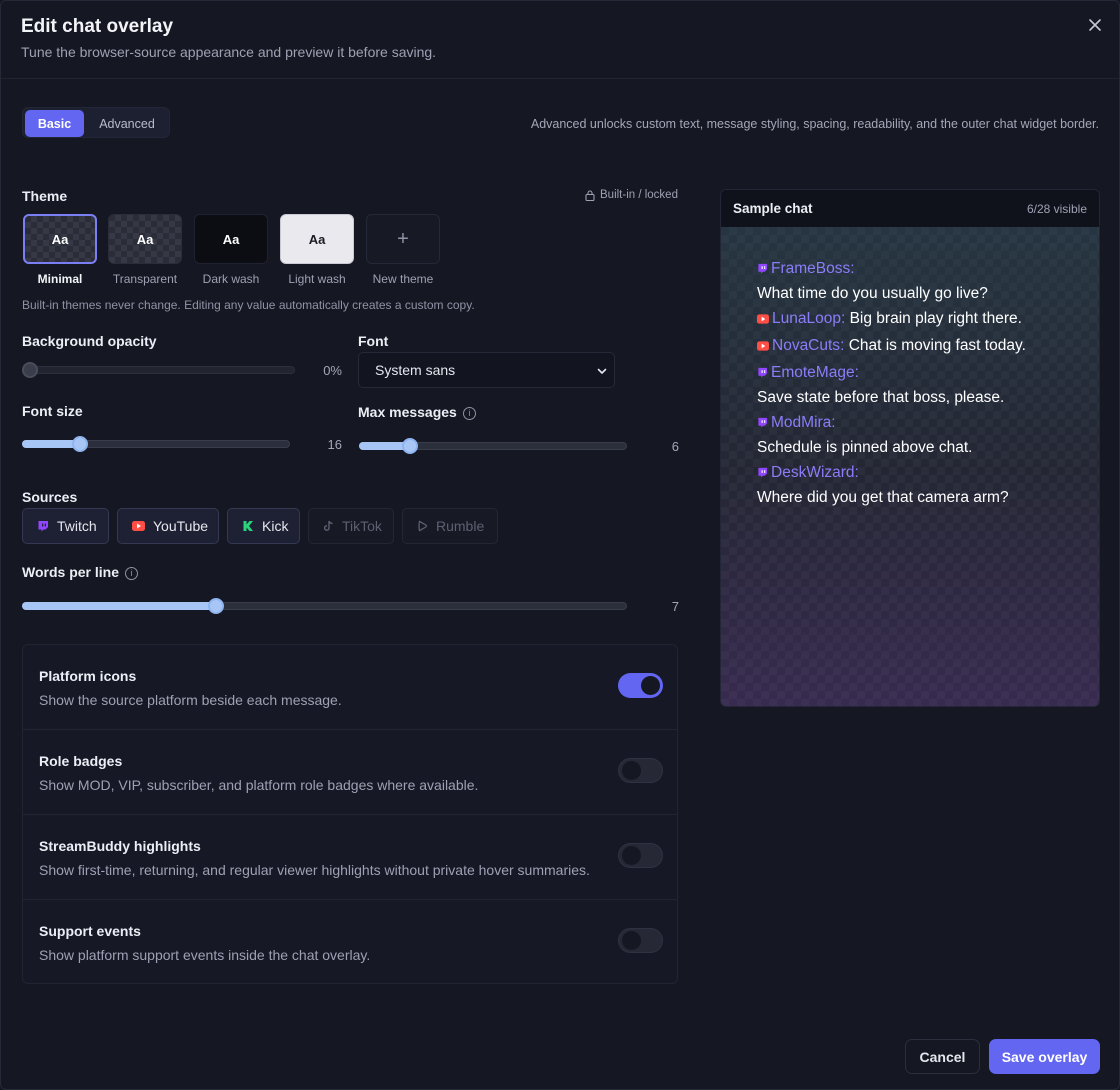 This screenshot has height=1090, width=1120. Describe the element at coordinates (97, 26) in the screenshot. I see `dialog-title: Edit chat overlay` at that location.